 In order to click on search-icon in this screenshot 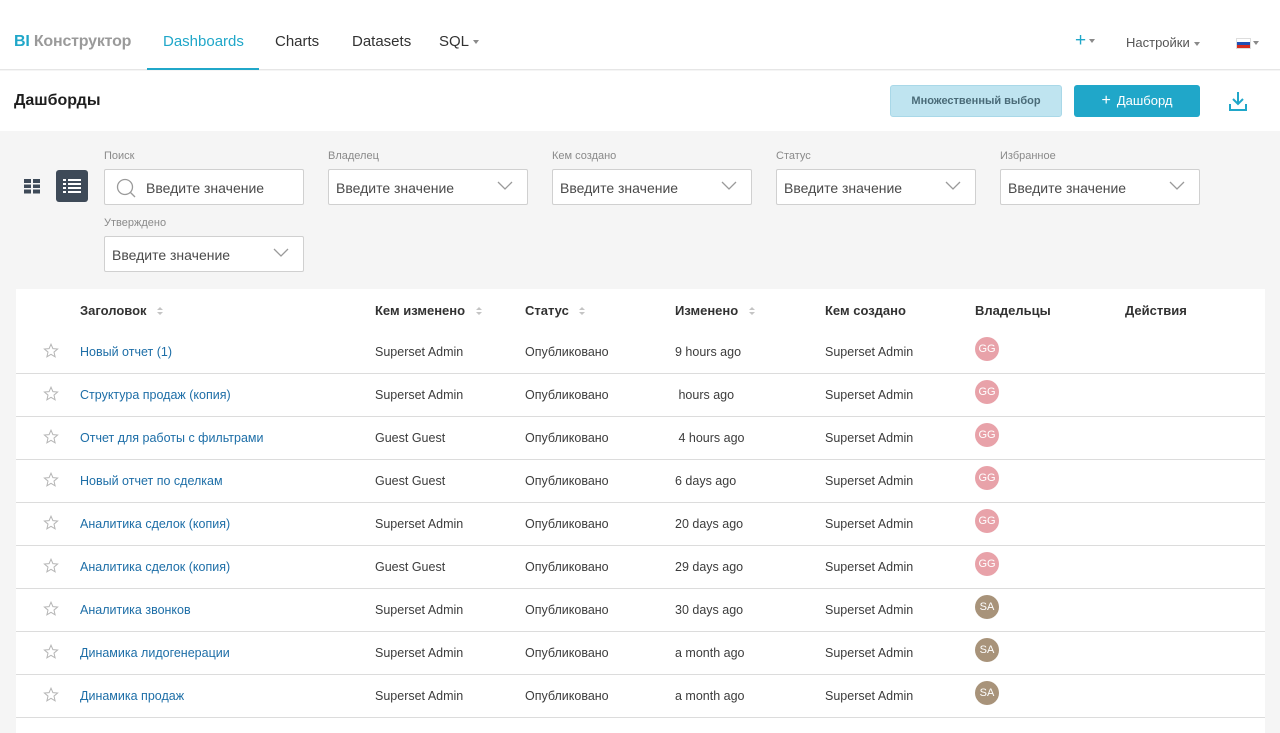, I will do `click(126, 188)`.